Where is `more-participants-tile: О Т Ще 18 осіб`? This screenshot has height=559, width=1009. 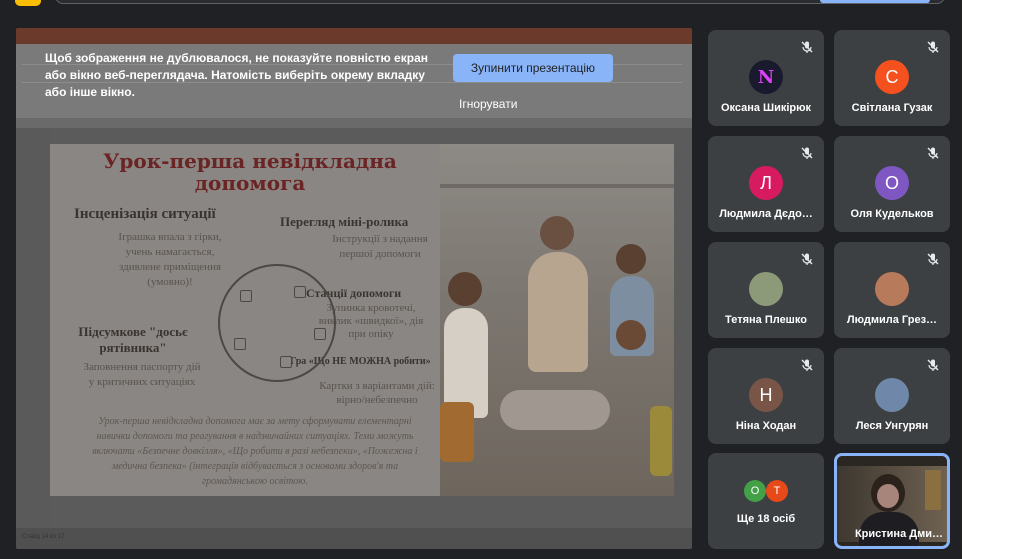 more-participants-tile: О Т Ще 18 осіб is located at coordinates (766, 501).